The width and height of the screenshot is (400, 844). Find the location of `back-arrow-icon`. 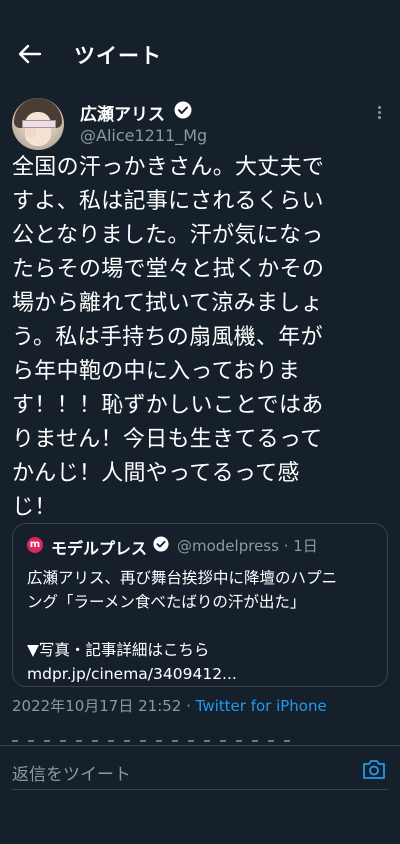

back-arrow-icon is located at coordinates (30, 54).